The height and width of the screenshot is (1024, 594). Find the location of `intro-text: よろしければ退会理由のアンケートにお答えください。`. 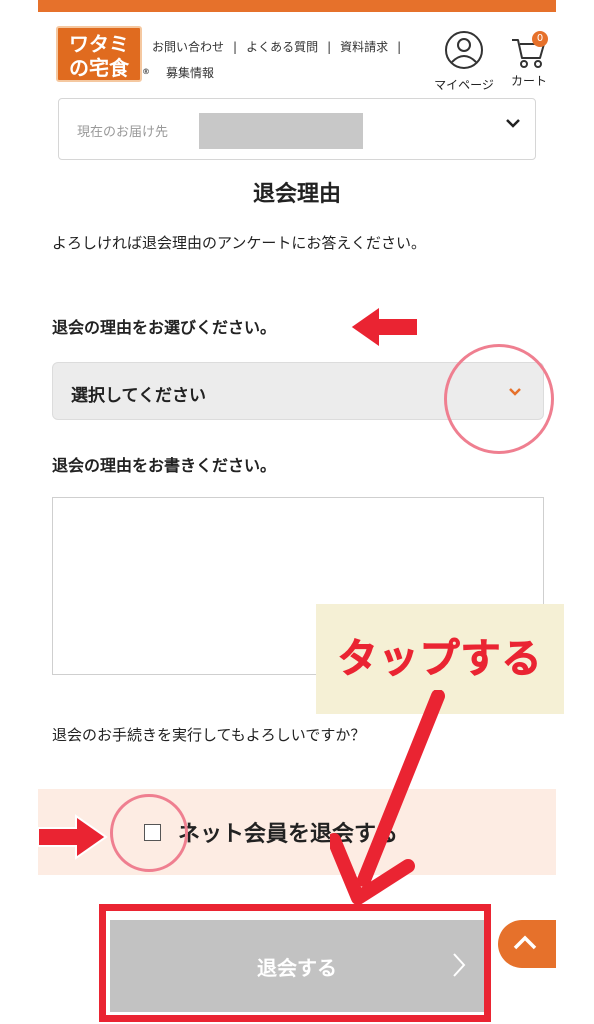

intro-text: よろしければ退会理由のアンケートにお答えください。 is located at coordinates (239, 243).